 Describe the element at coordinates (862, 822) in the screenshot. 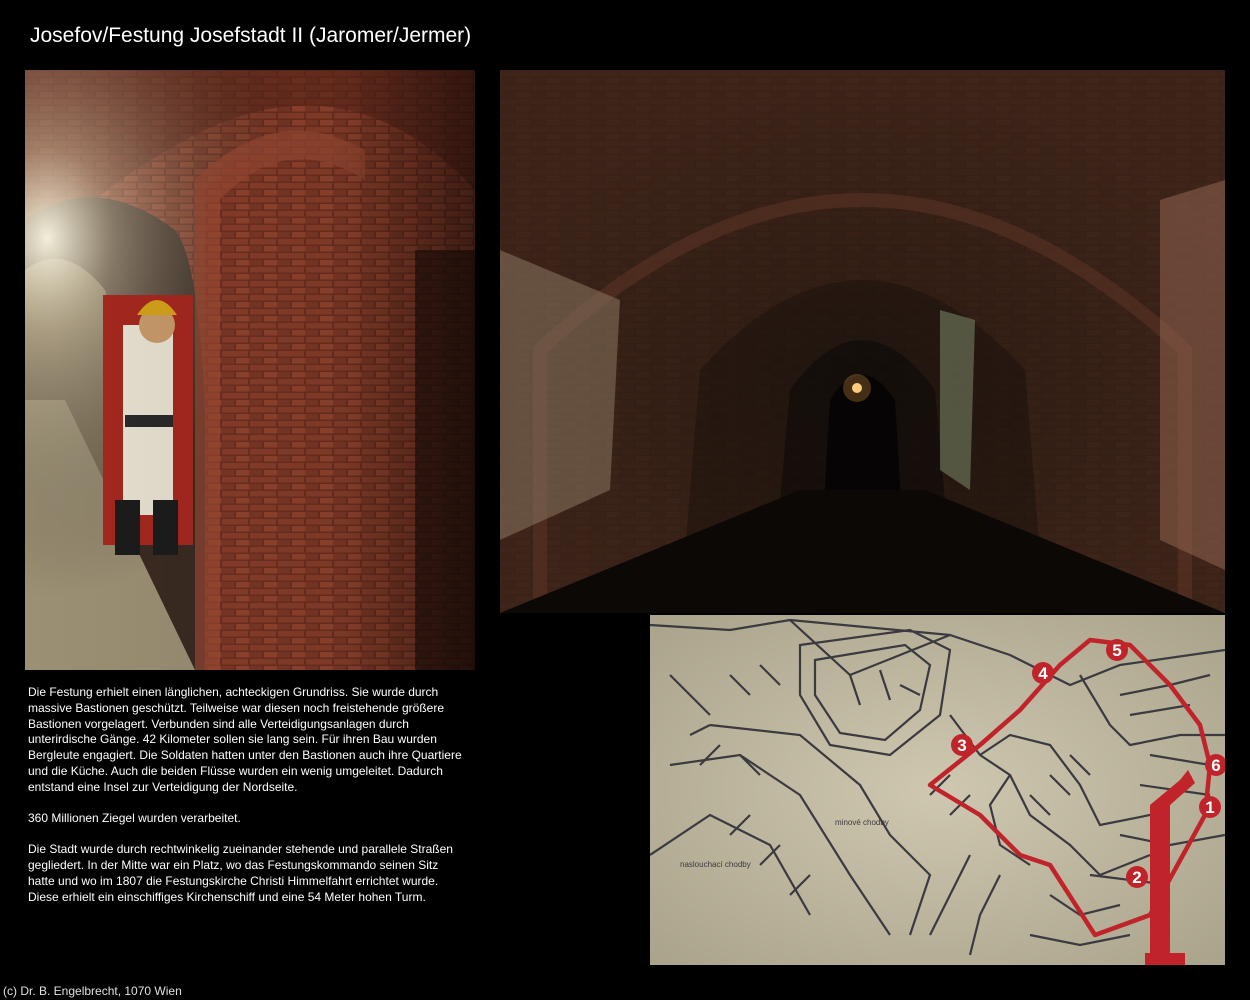

I see `map-label-mine-tunnels: minové chodby` at that location.